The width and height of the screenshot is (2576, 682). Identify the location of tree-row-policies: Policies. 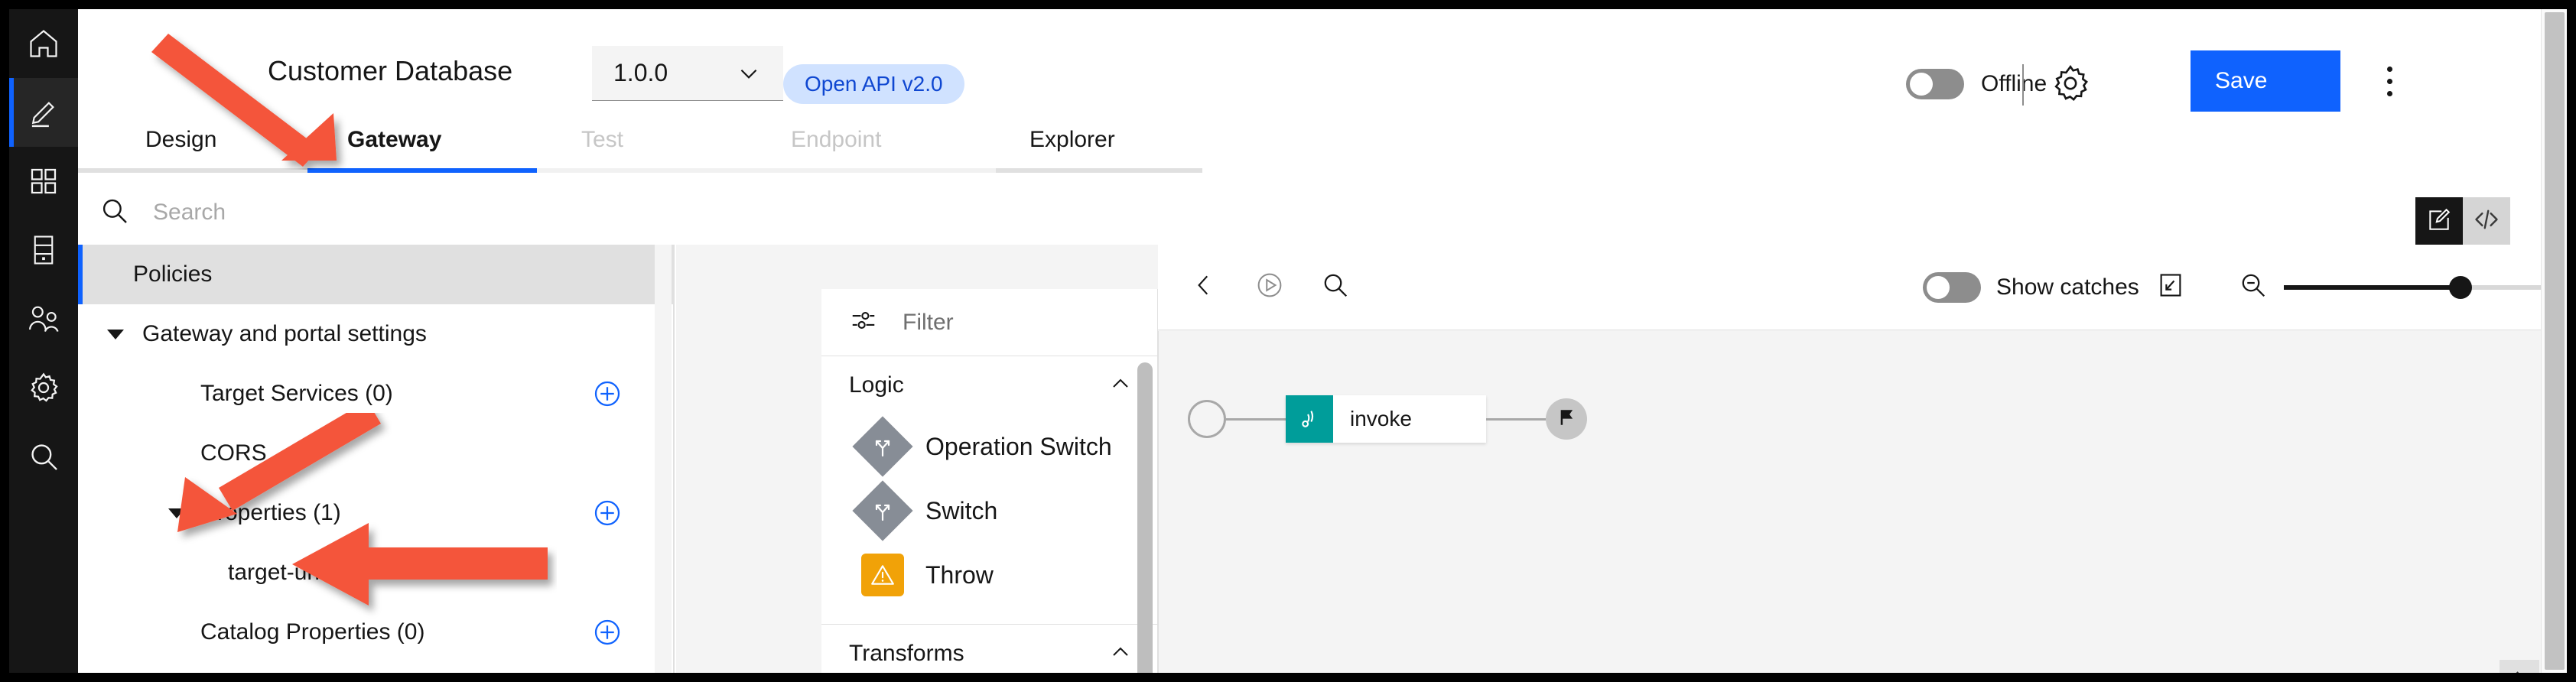
(375, 274).